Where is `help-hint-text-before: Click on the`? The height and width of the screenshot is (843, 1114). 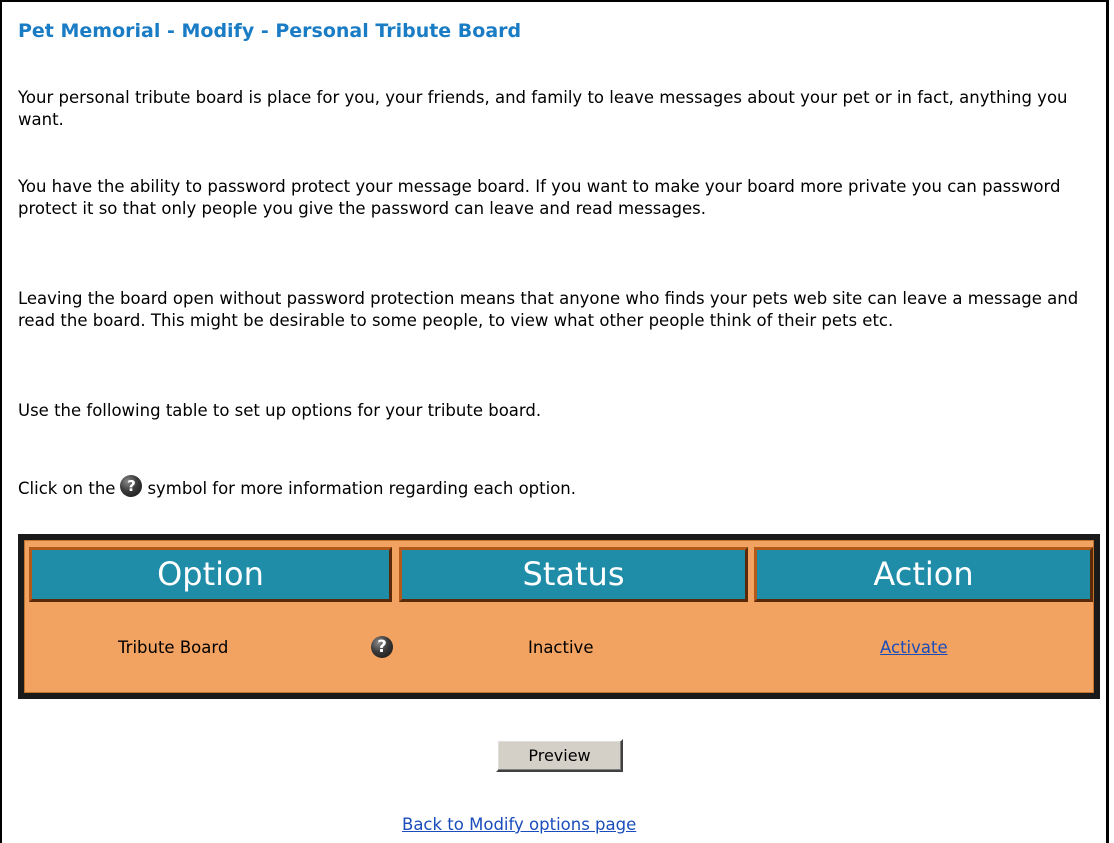
help-hint-text-before: Click on the is located at coordinates (67, 488).